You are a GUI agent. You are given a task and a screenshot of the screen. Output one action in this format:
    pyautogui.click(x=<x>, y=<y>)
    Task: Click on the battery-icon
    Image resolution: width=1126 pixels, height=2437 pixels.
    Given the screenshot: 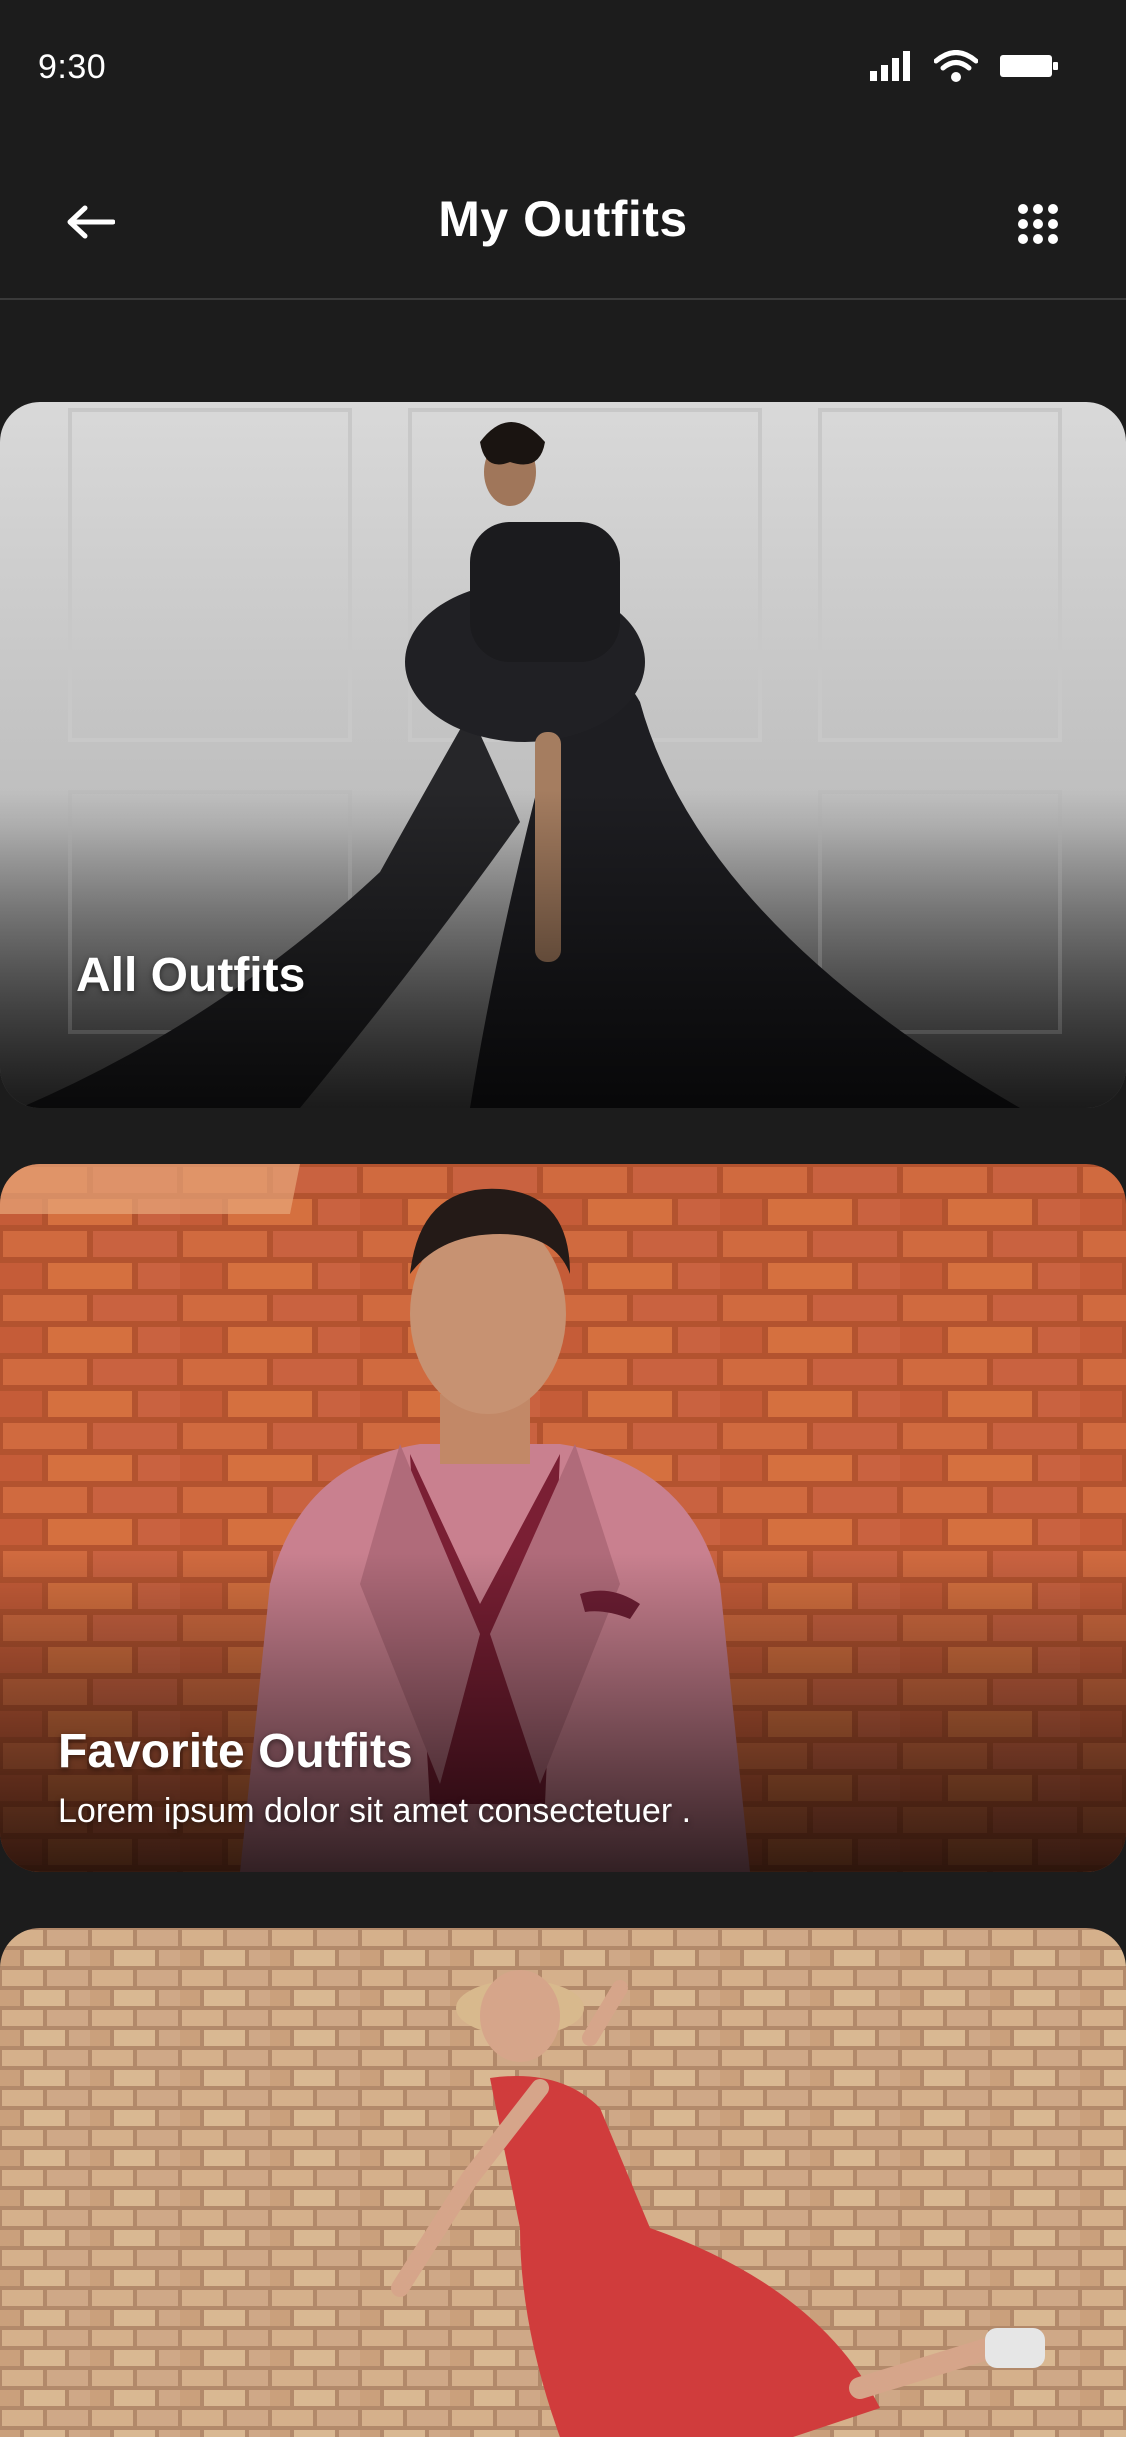 What is the action you would take?
    pyautogui.click(x=1029, y=66)
    